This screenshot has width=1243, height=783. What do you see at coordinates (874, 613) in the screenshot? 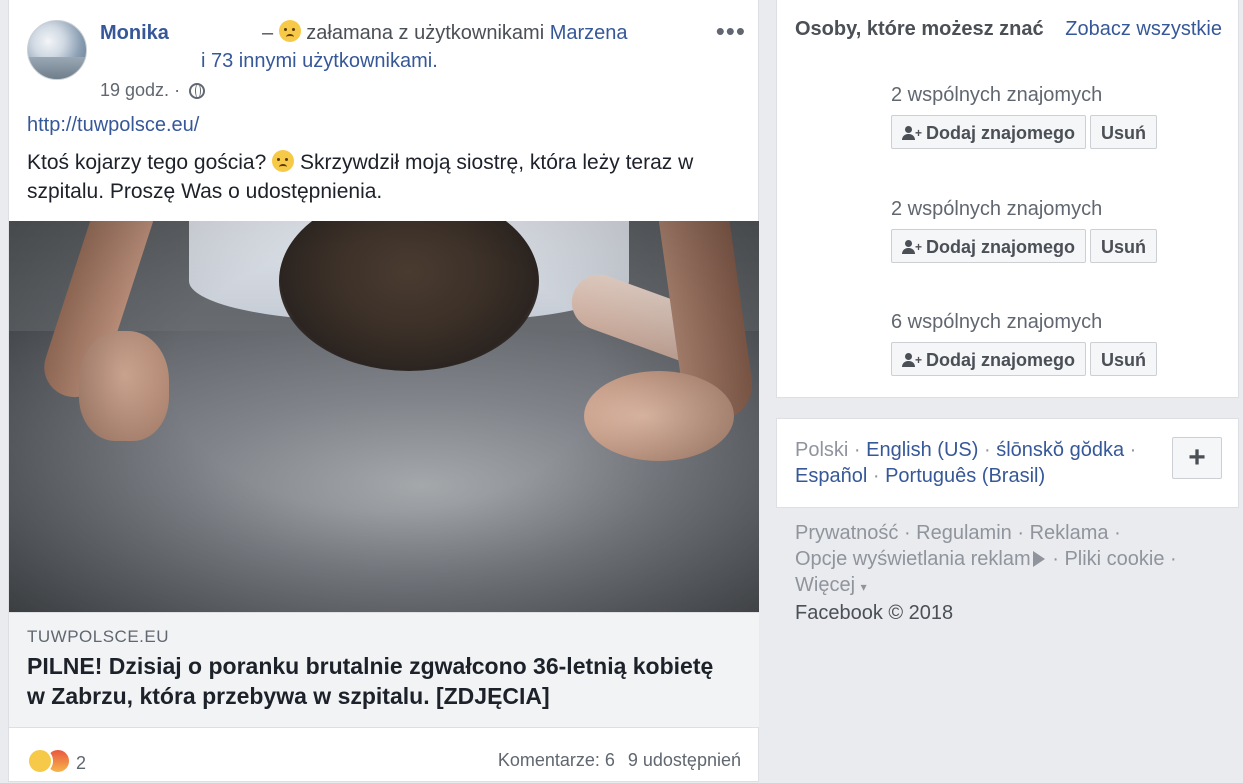
I see `copyright-text: Facebook © 2018` at bounding box center [874, 613].